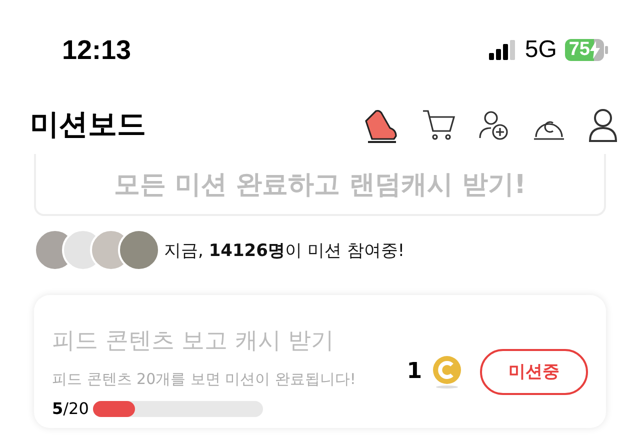 This screenshot has width=640, height=440. What do you see at coordinates (603, 125) in the screenshot?
I see `profile-icon` at bounding box center [603, 125].